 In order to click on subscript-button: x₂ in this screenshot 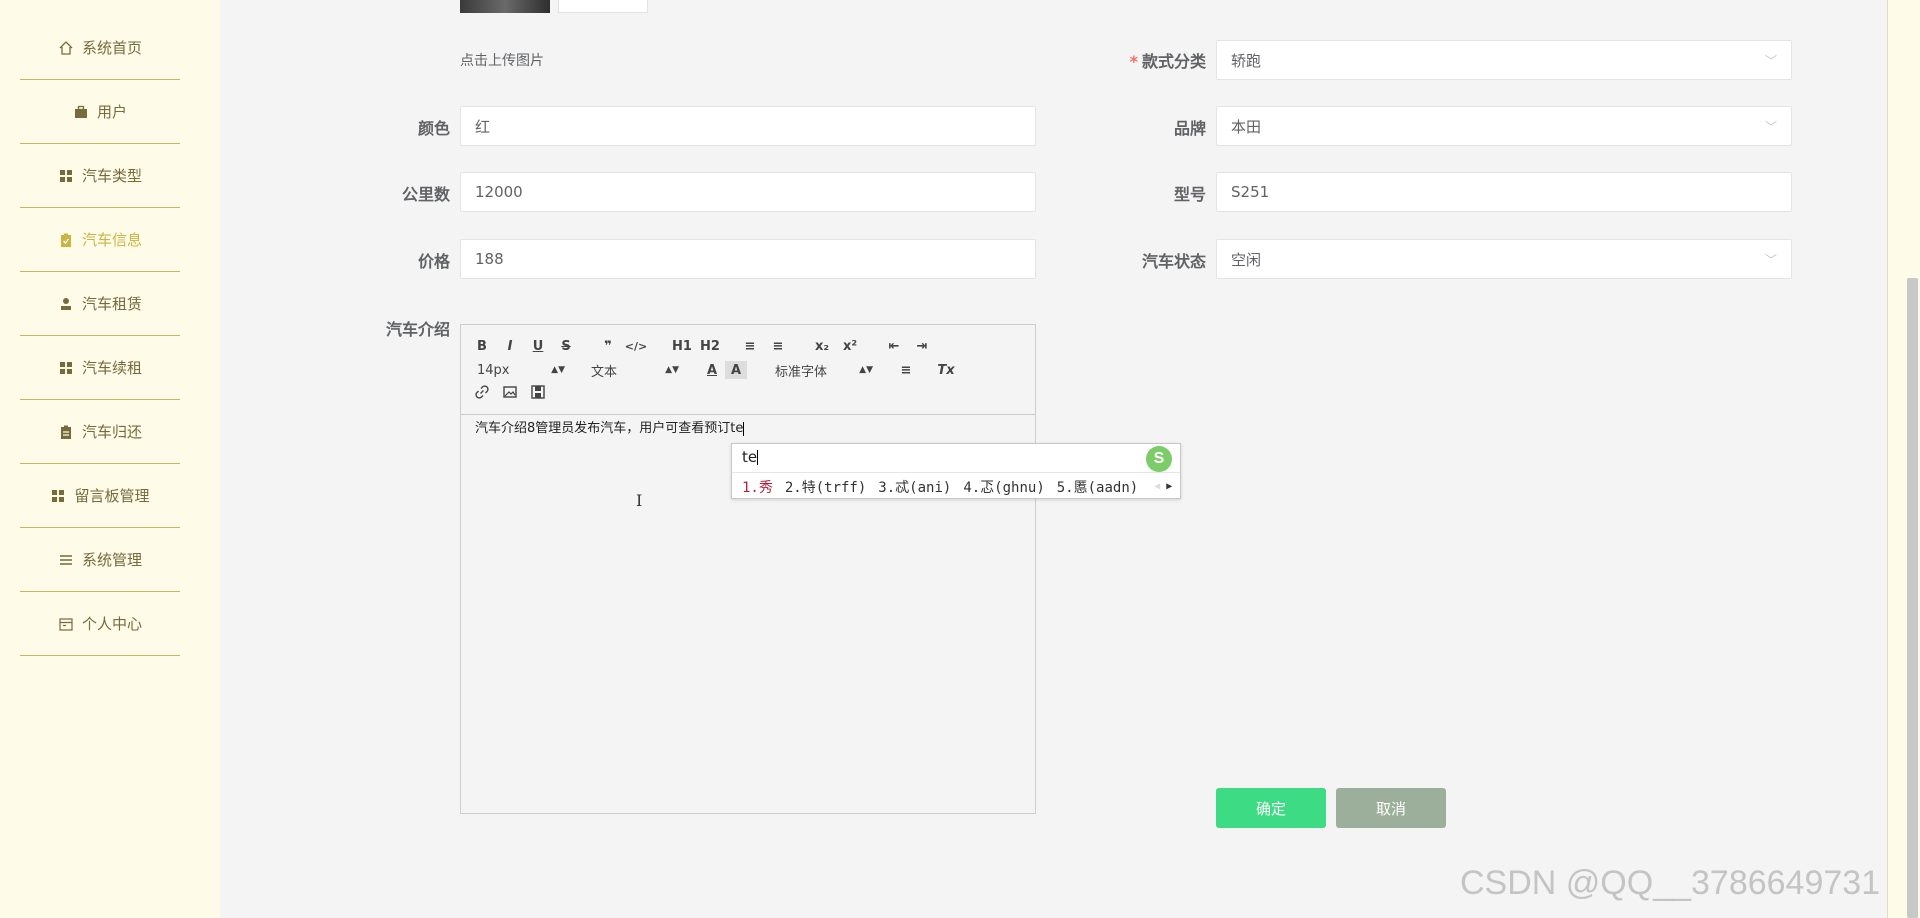, I will do `click(822, 346)`.